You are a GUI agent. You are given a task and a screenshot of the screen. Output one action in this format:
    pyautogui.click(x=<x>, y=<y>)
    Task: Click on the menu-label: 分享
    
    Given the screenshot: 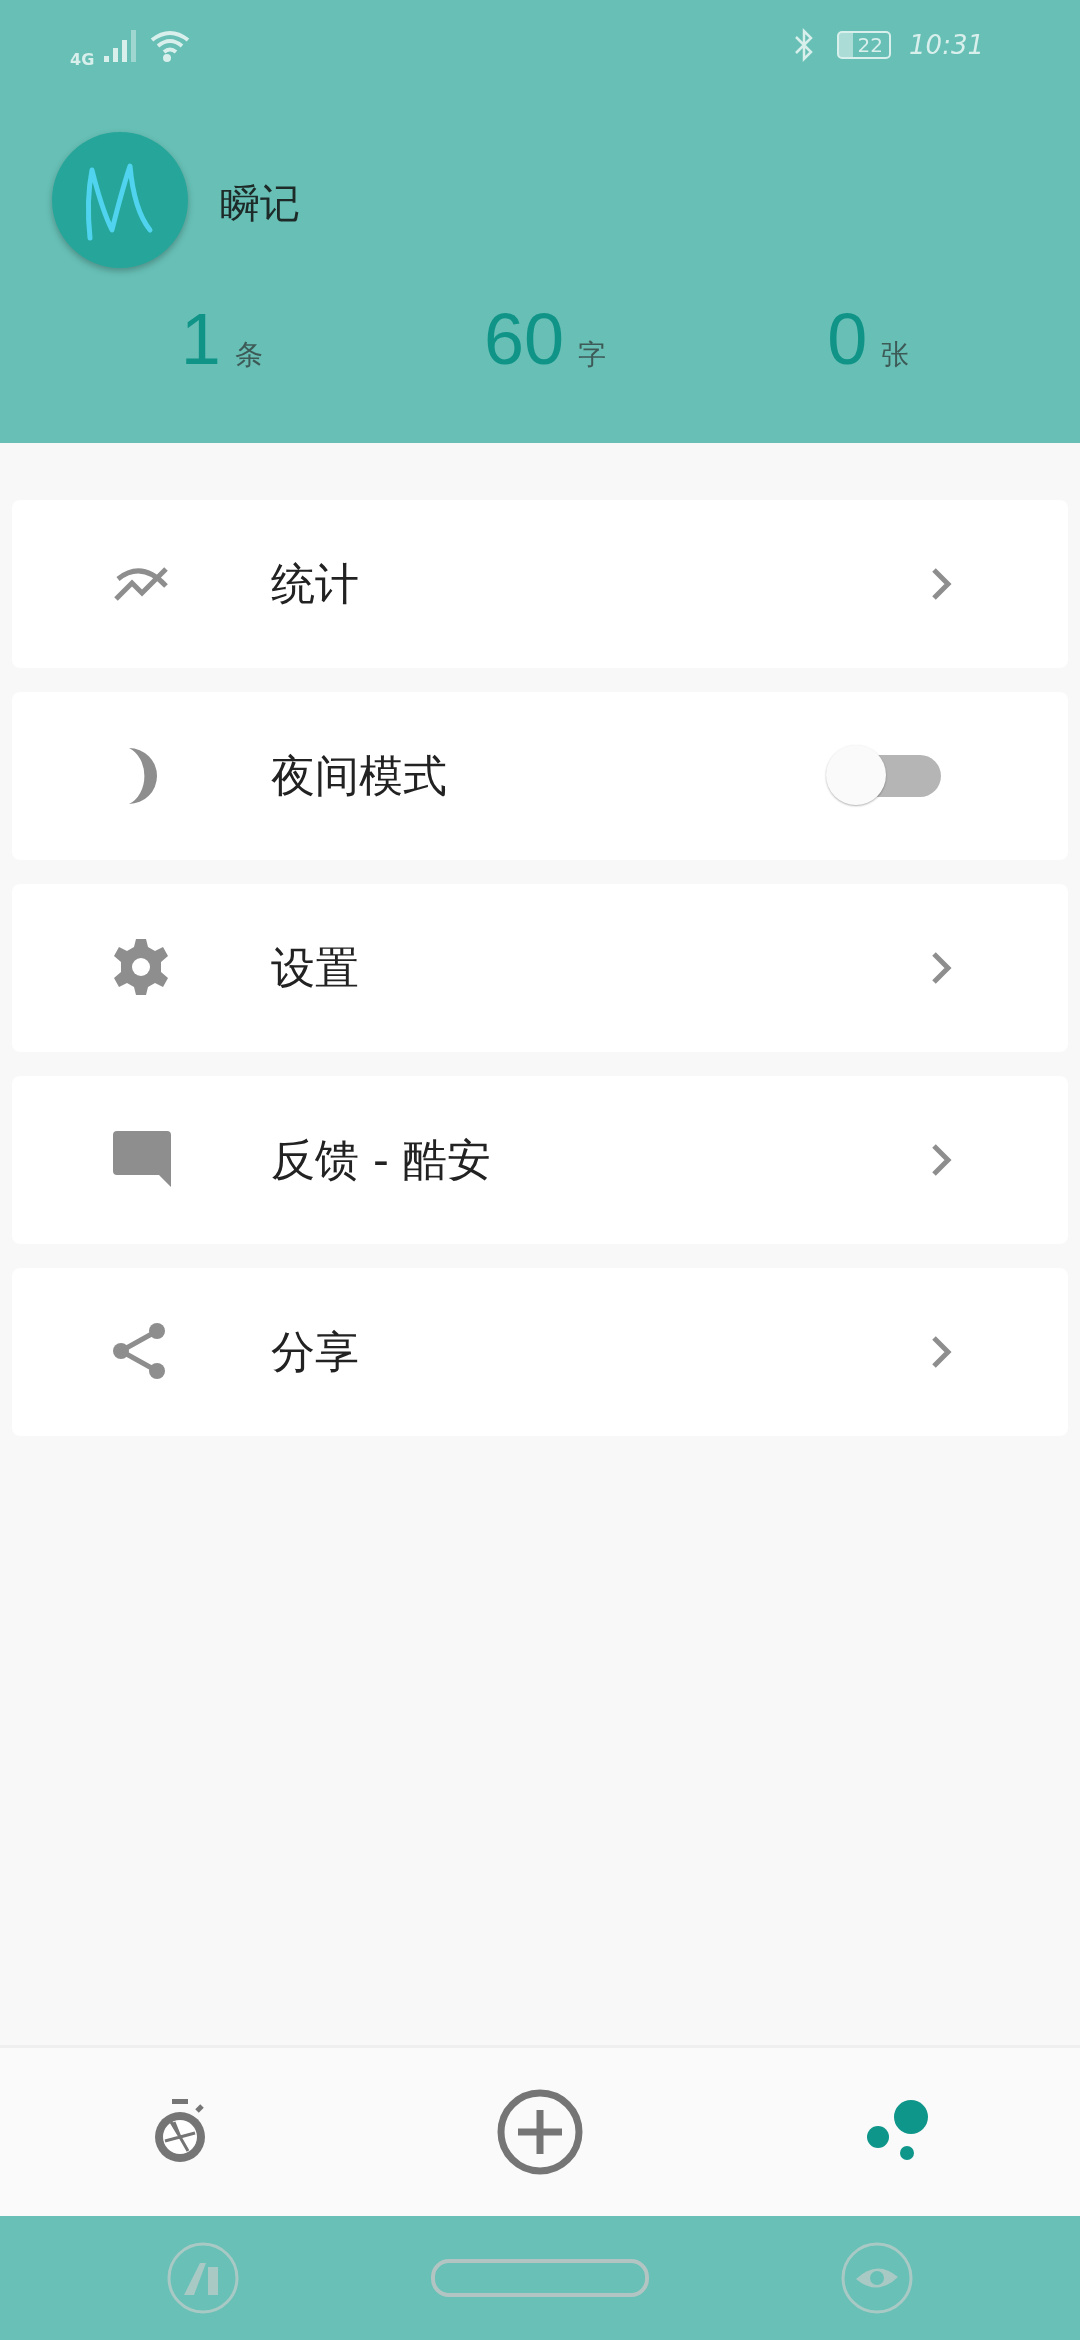 What is the action you would take?
    pyautogui.click(x=315, y=1351)
    